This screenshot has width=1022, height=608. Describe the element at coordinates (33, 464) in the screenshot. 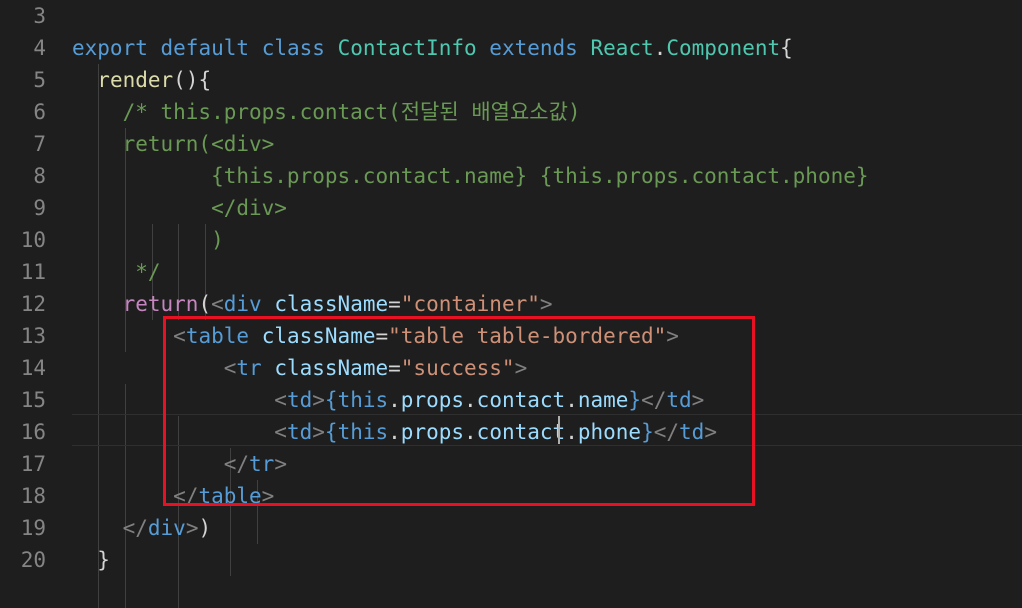

I see `line-number: 17` at that location.